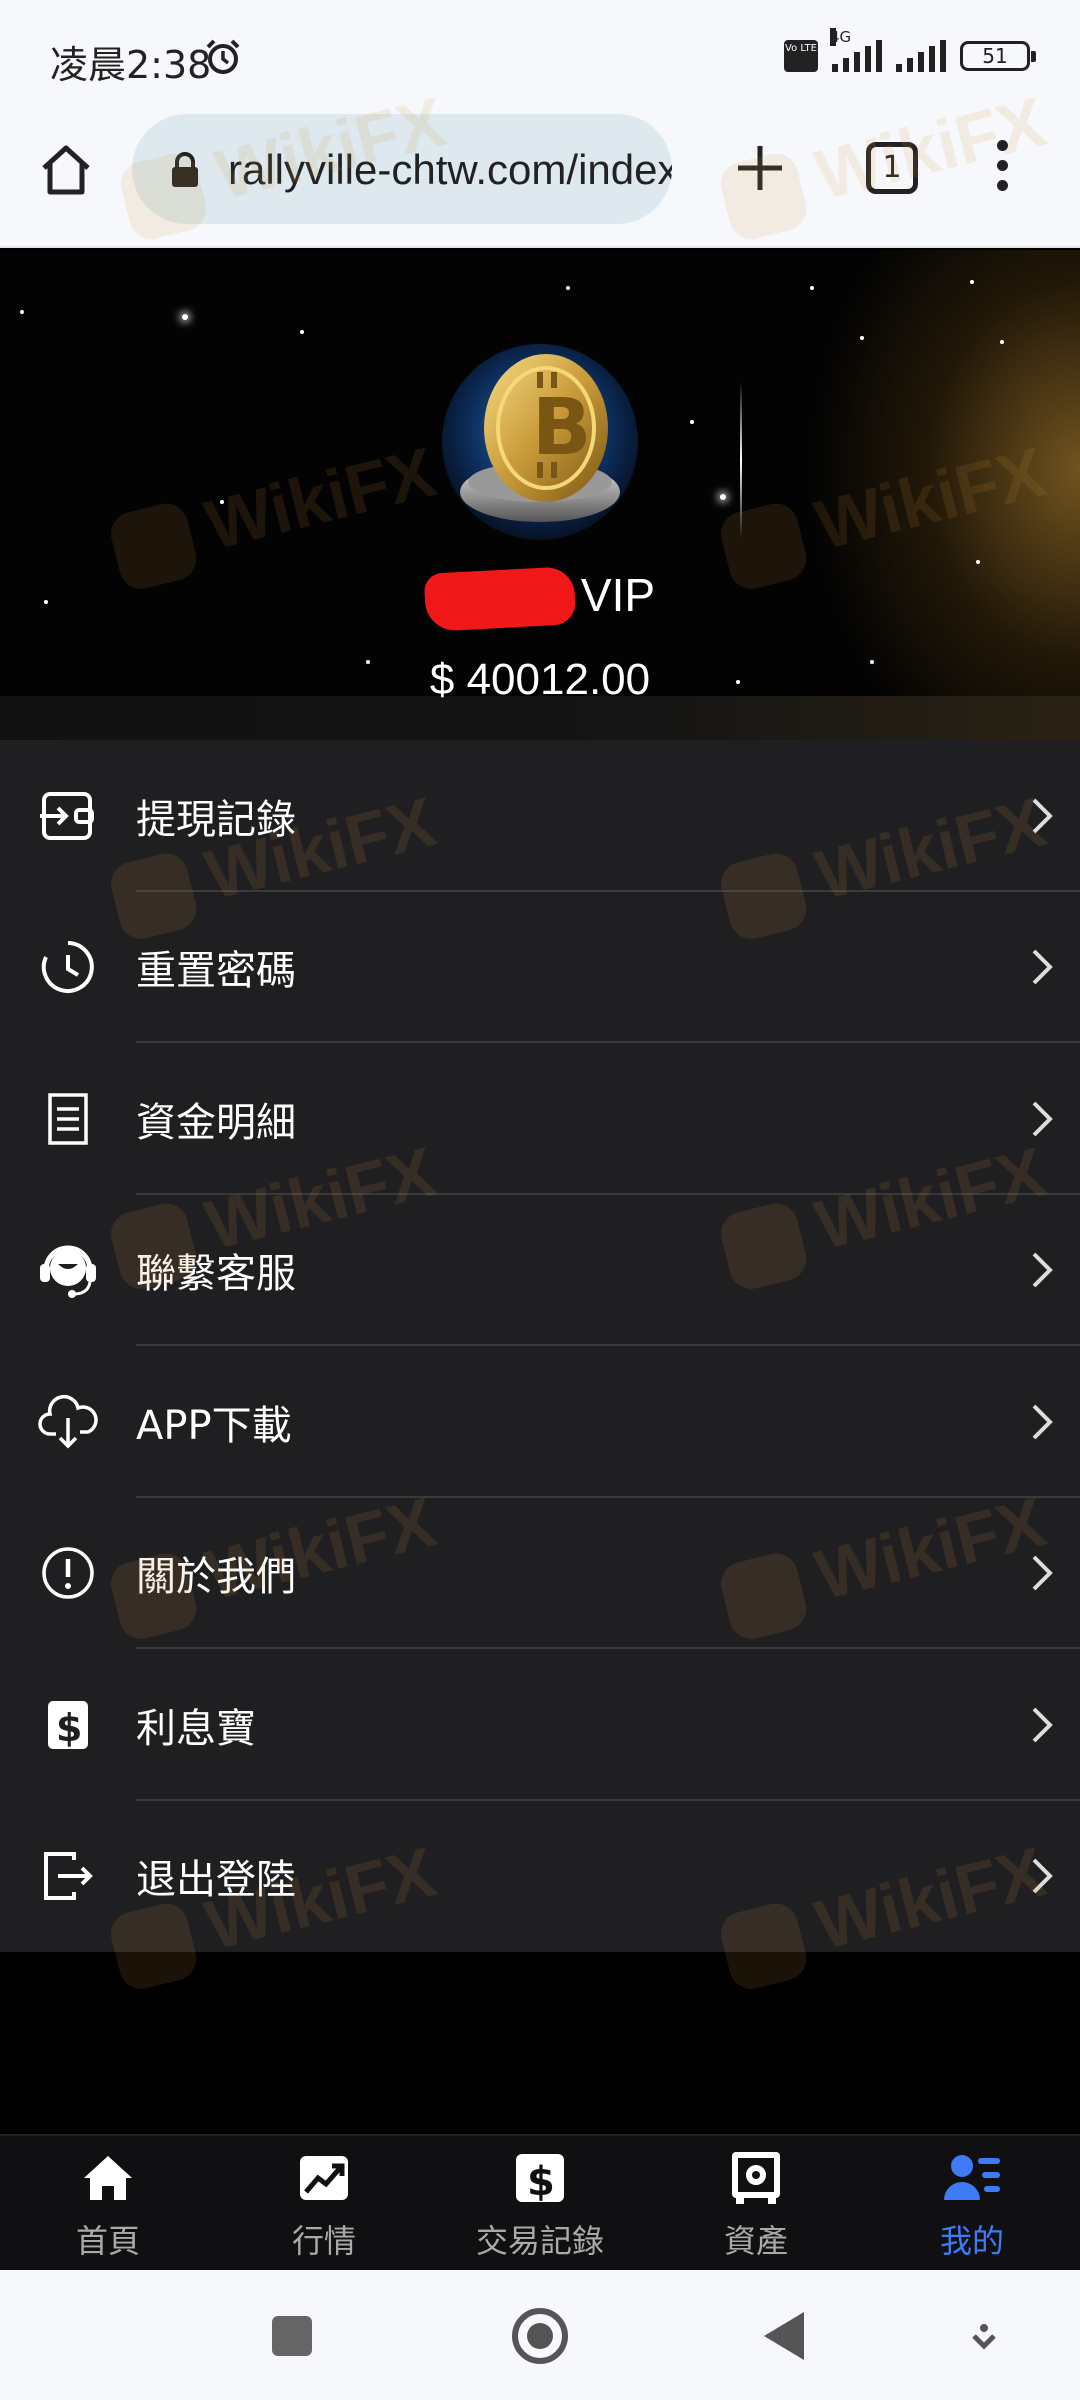 The image size is (1080, 2400). Describe the element at coordinates (108, 2178) in the screenshot. I see `home-icon` at that location.